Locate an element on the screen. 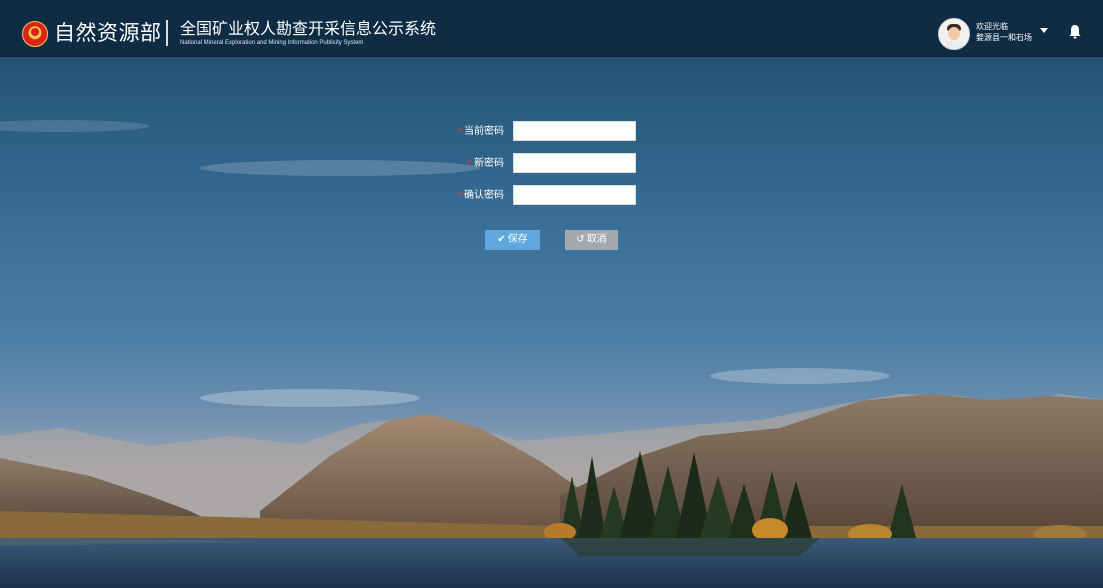 This screenshot has width=1103, height=588. confirm-password-label-text: 确认密码 is located at coordinates (484, 195).